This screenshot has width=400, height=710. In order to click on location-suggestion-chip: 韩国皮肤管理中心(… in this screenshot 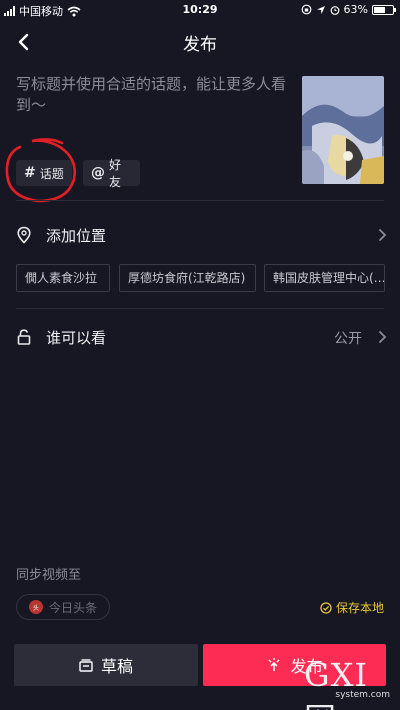, I will do `click(324, 278)`.